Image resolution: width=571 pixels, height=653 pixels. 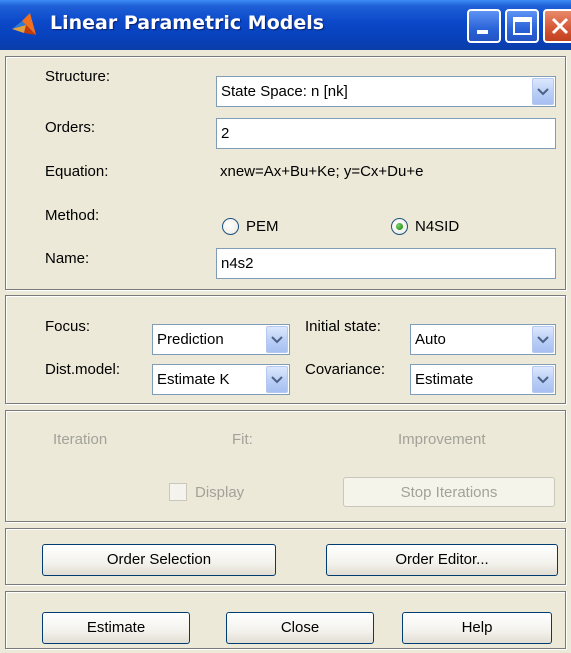 I want to click on estimate-button: Estimate, so click(x=116, y=628).